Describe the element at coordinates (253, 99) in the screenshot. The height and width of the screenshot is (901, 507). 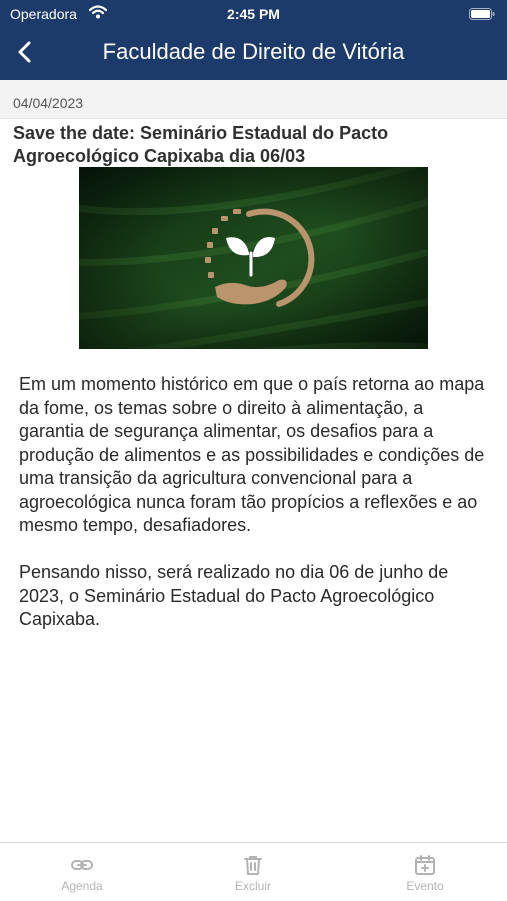
I see `date-row: 04/04/2023` at that location.